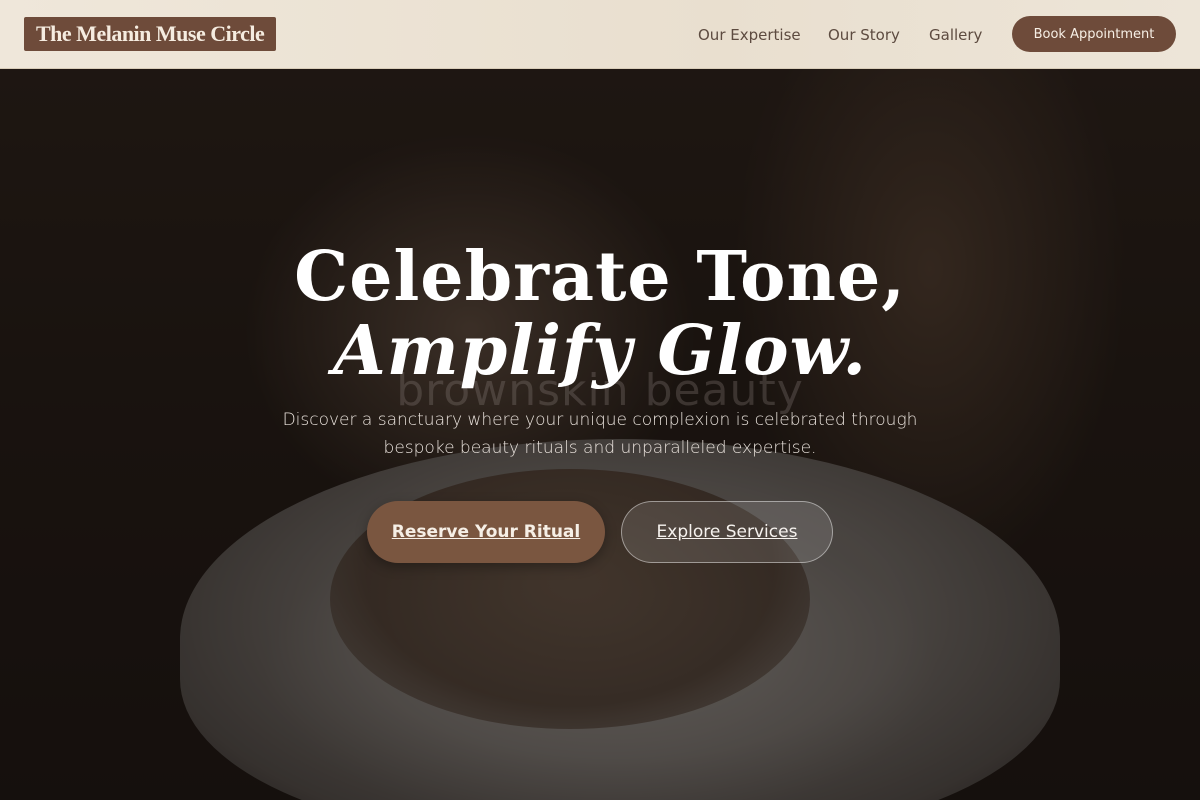  I want to click on reserve-ritual-button: Reserve Your Ritual, so click(486, 532).